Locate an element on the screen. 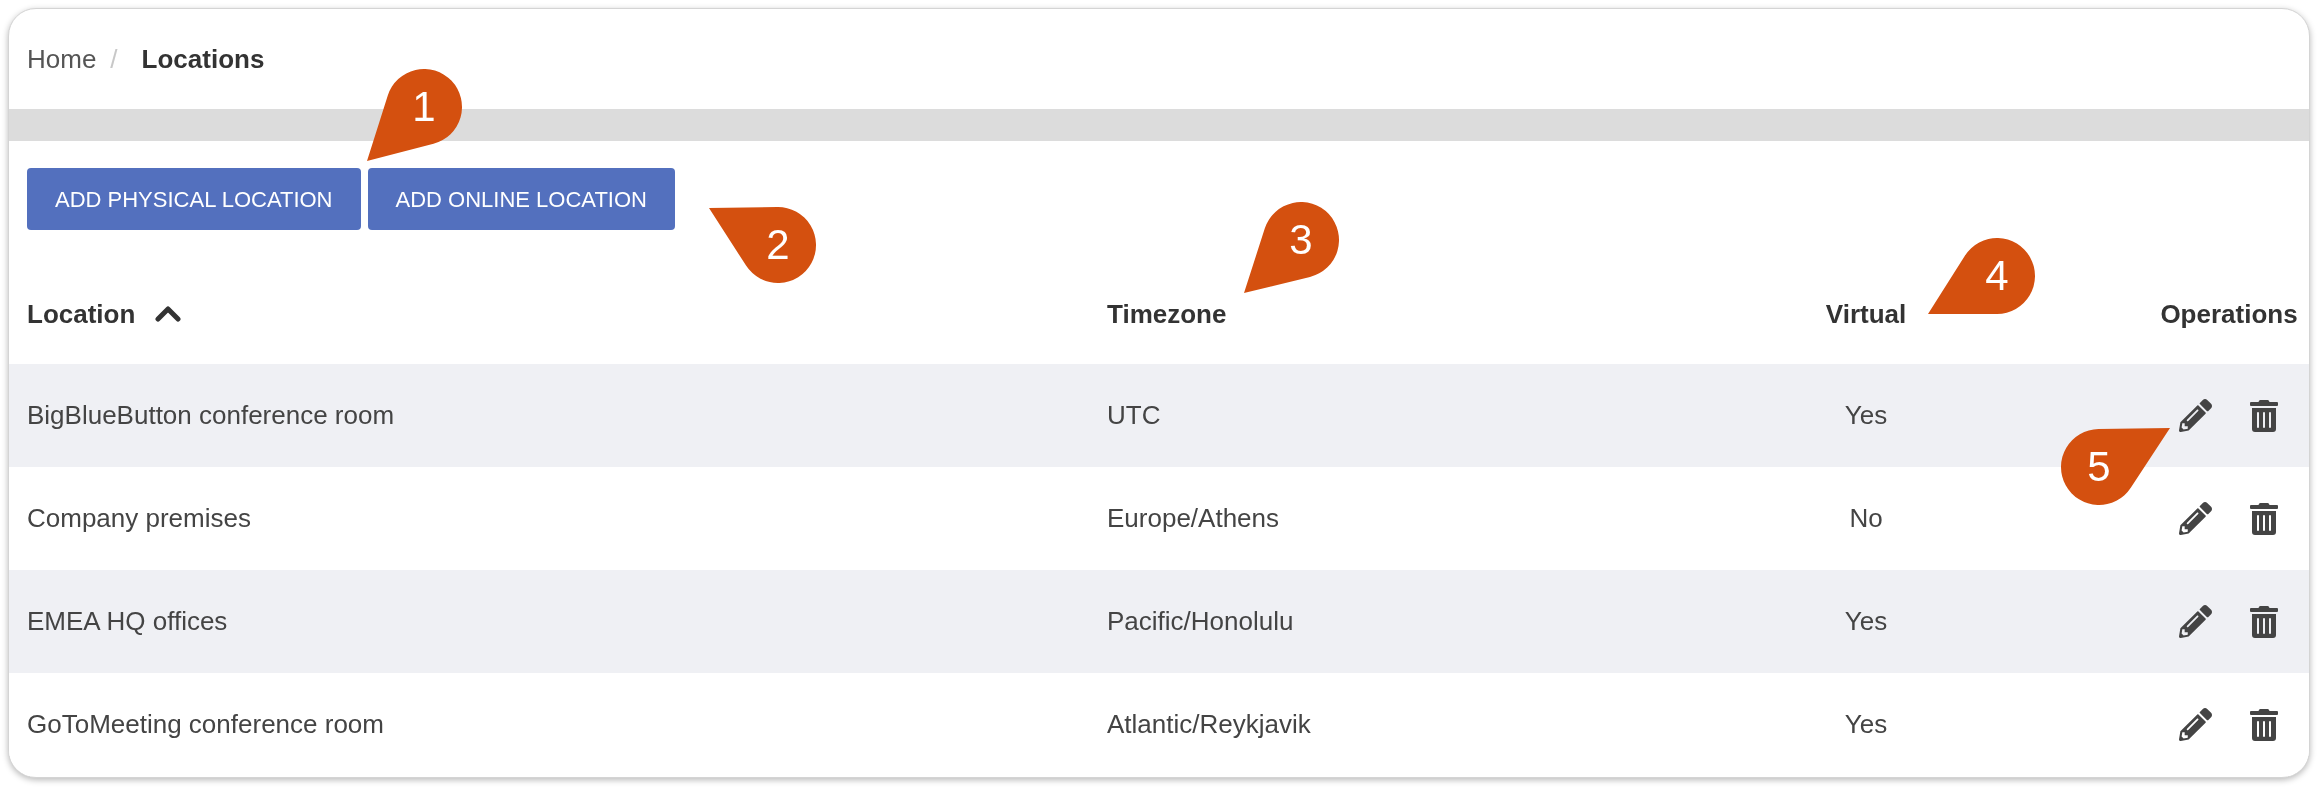  table-cell-text: BigBlueButton conference room is located at coordinates (211, 415).